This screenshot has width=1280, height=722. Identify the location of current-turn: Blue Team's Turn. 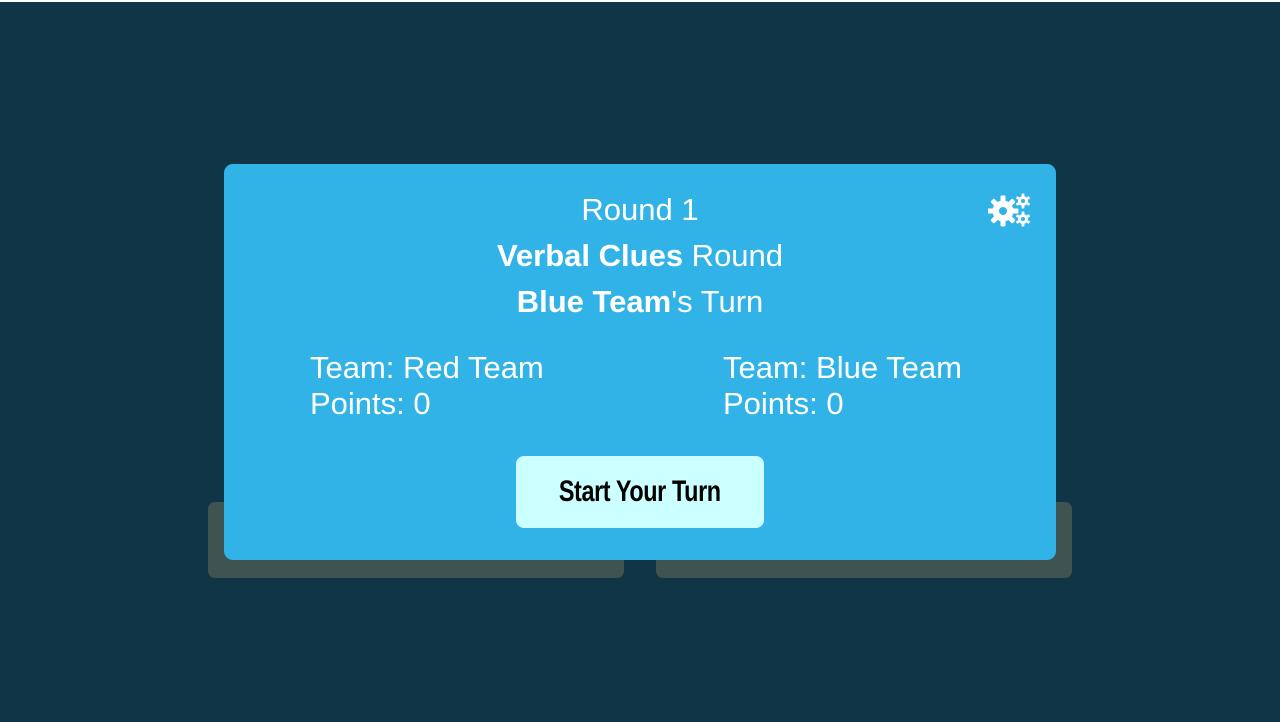
(640, 302).